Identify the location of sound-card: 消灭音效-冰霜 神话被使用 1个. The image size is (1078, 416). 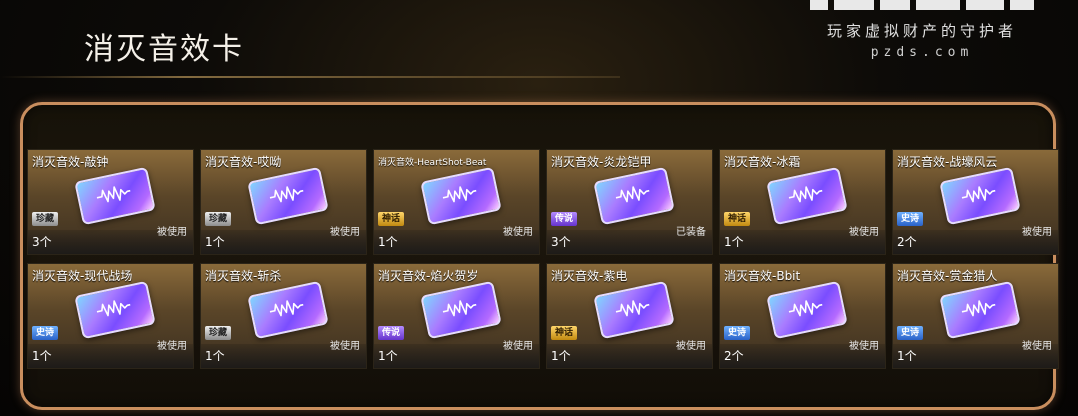
(802, 202).